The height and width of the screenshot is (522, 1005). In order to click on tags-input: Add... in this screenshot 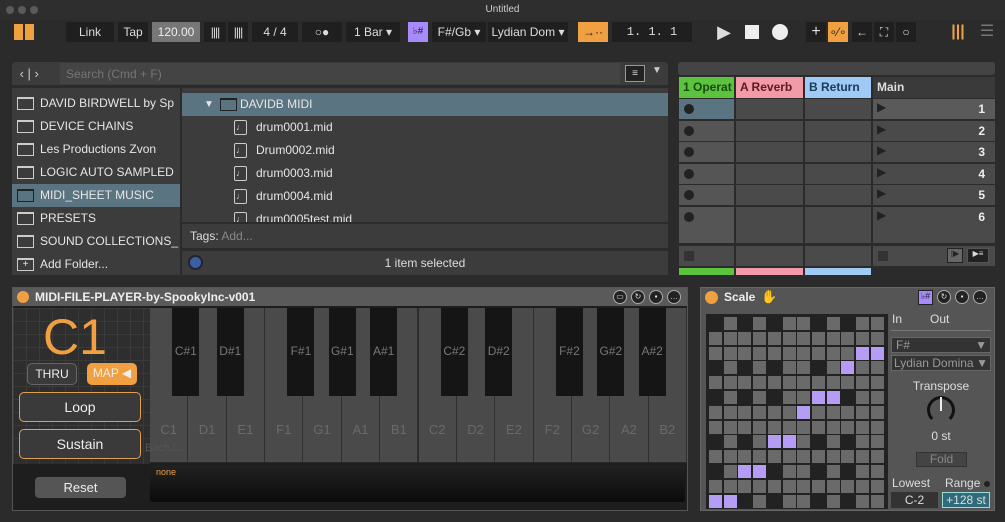, I will do `click(236, 236)`.